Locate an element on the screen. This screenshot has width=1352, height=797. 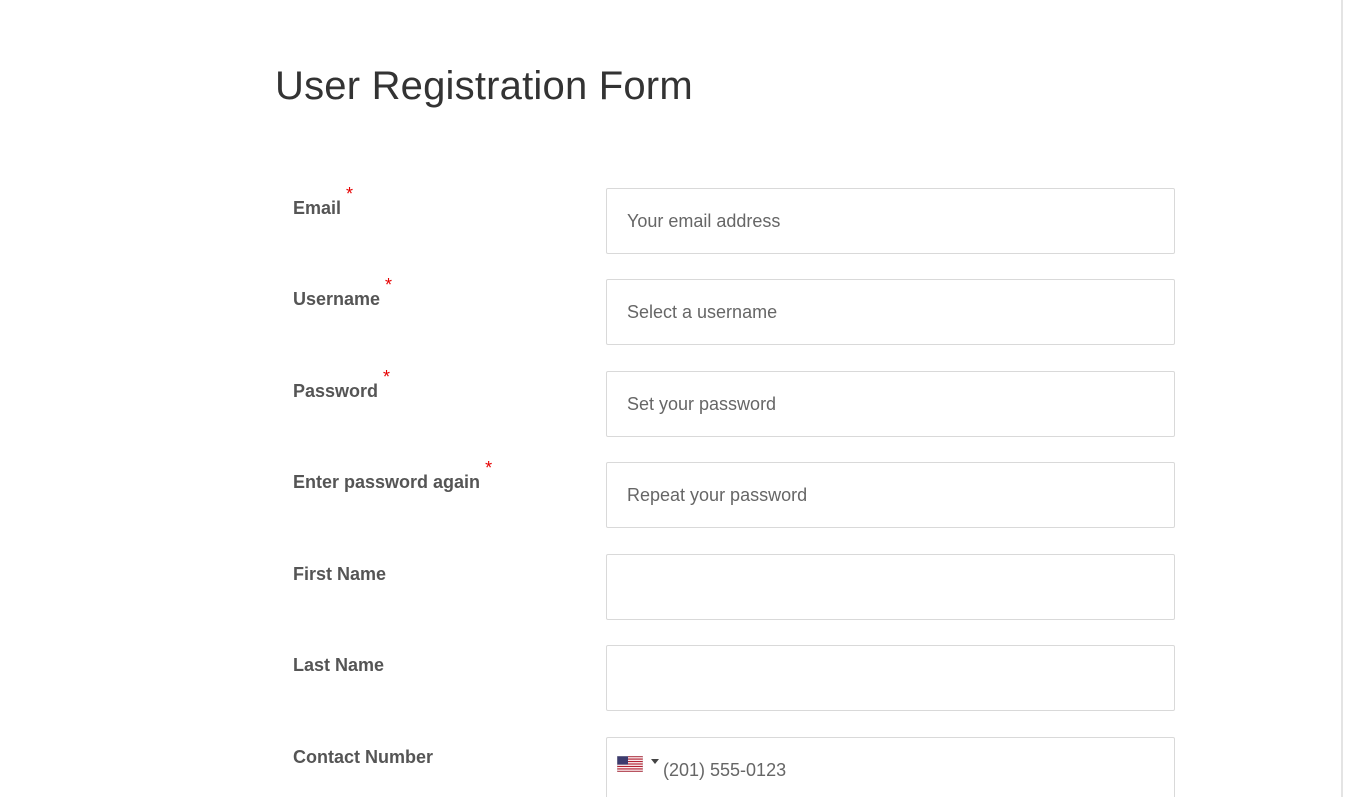
email-field is located at coordinates (890, 221).